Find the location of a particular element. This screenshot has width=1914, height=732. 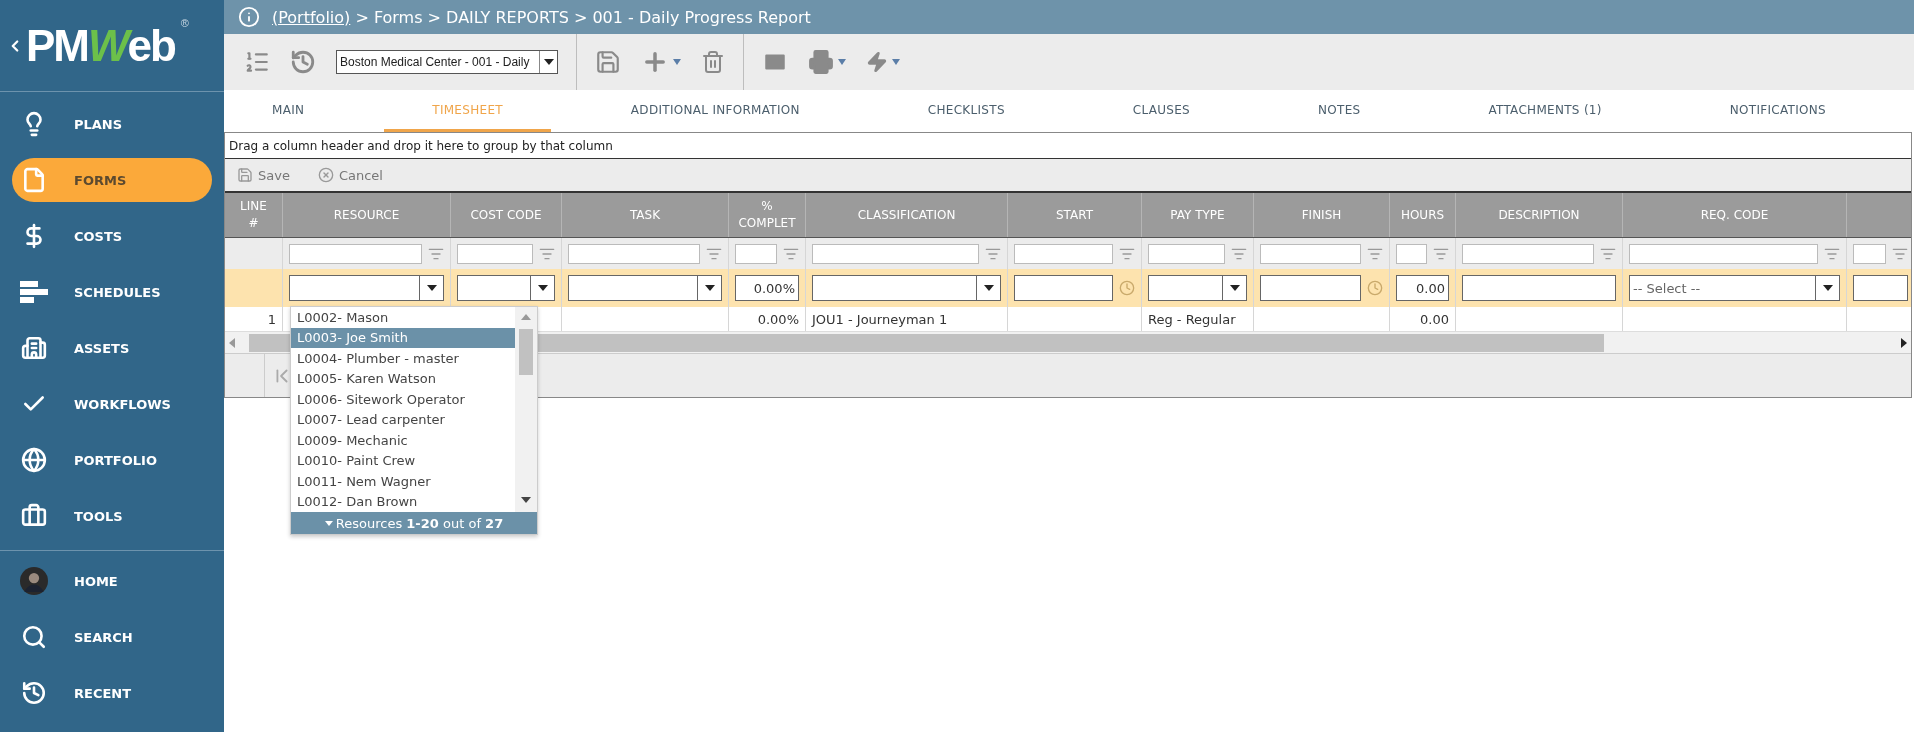

printer-icon is located at coordinates (821, 62).